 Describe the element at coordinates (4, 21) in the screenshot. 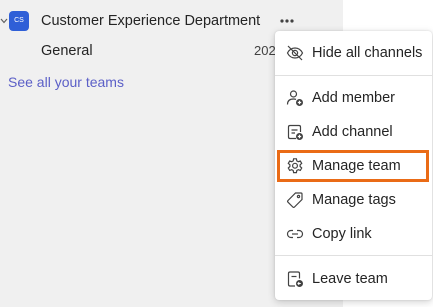

I see `chevron-down-icon` at that location.